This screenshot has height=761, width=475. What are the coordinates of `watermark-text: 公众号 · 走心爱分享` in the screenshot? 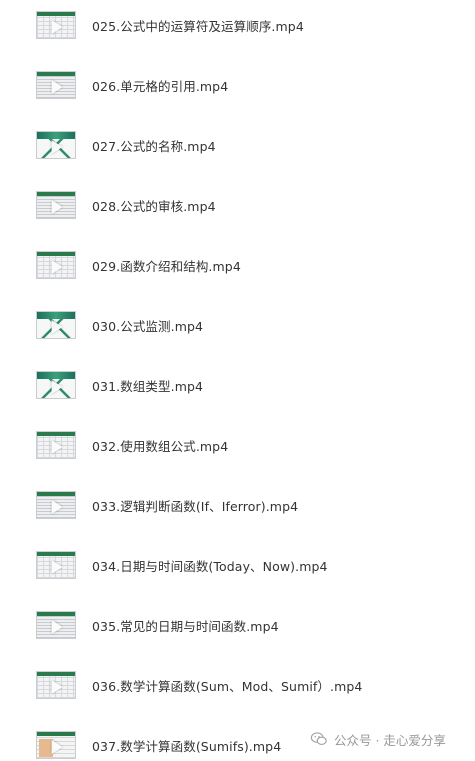 It's located at (390, 740).